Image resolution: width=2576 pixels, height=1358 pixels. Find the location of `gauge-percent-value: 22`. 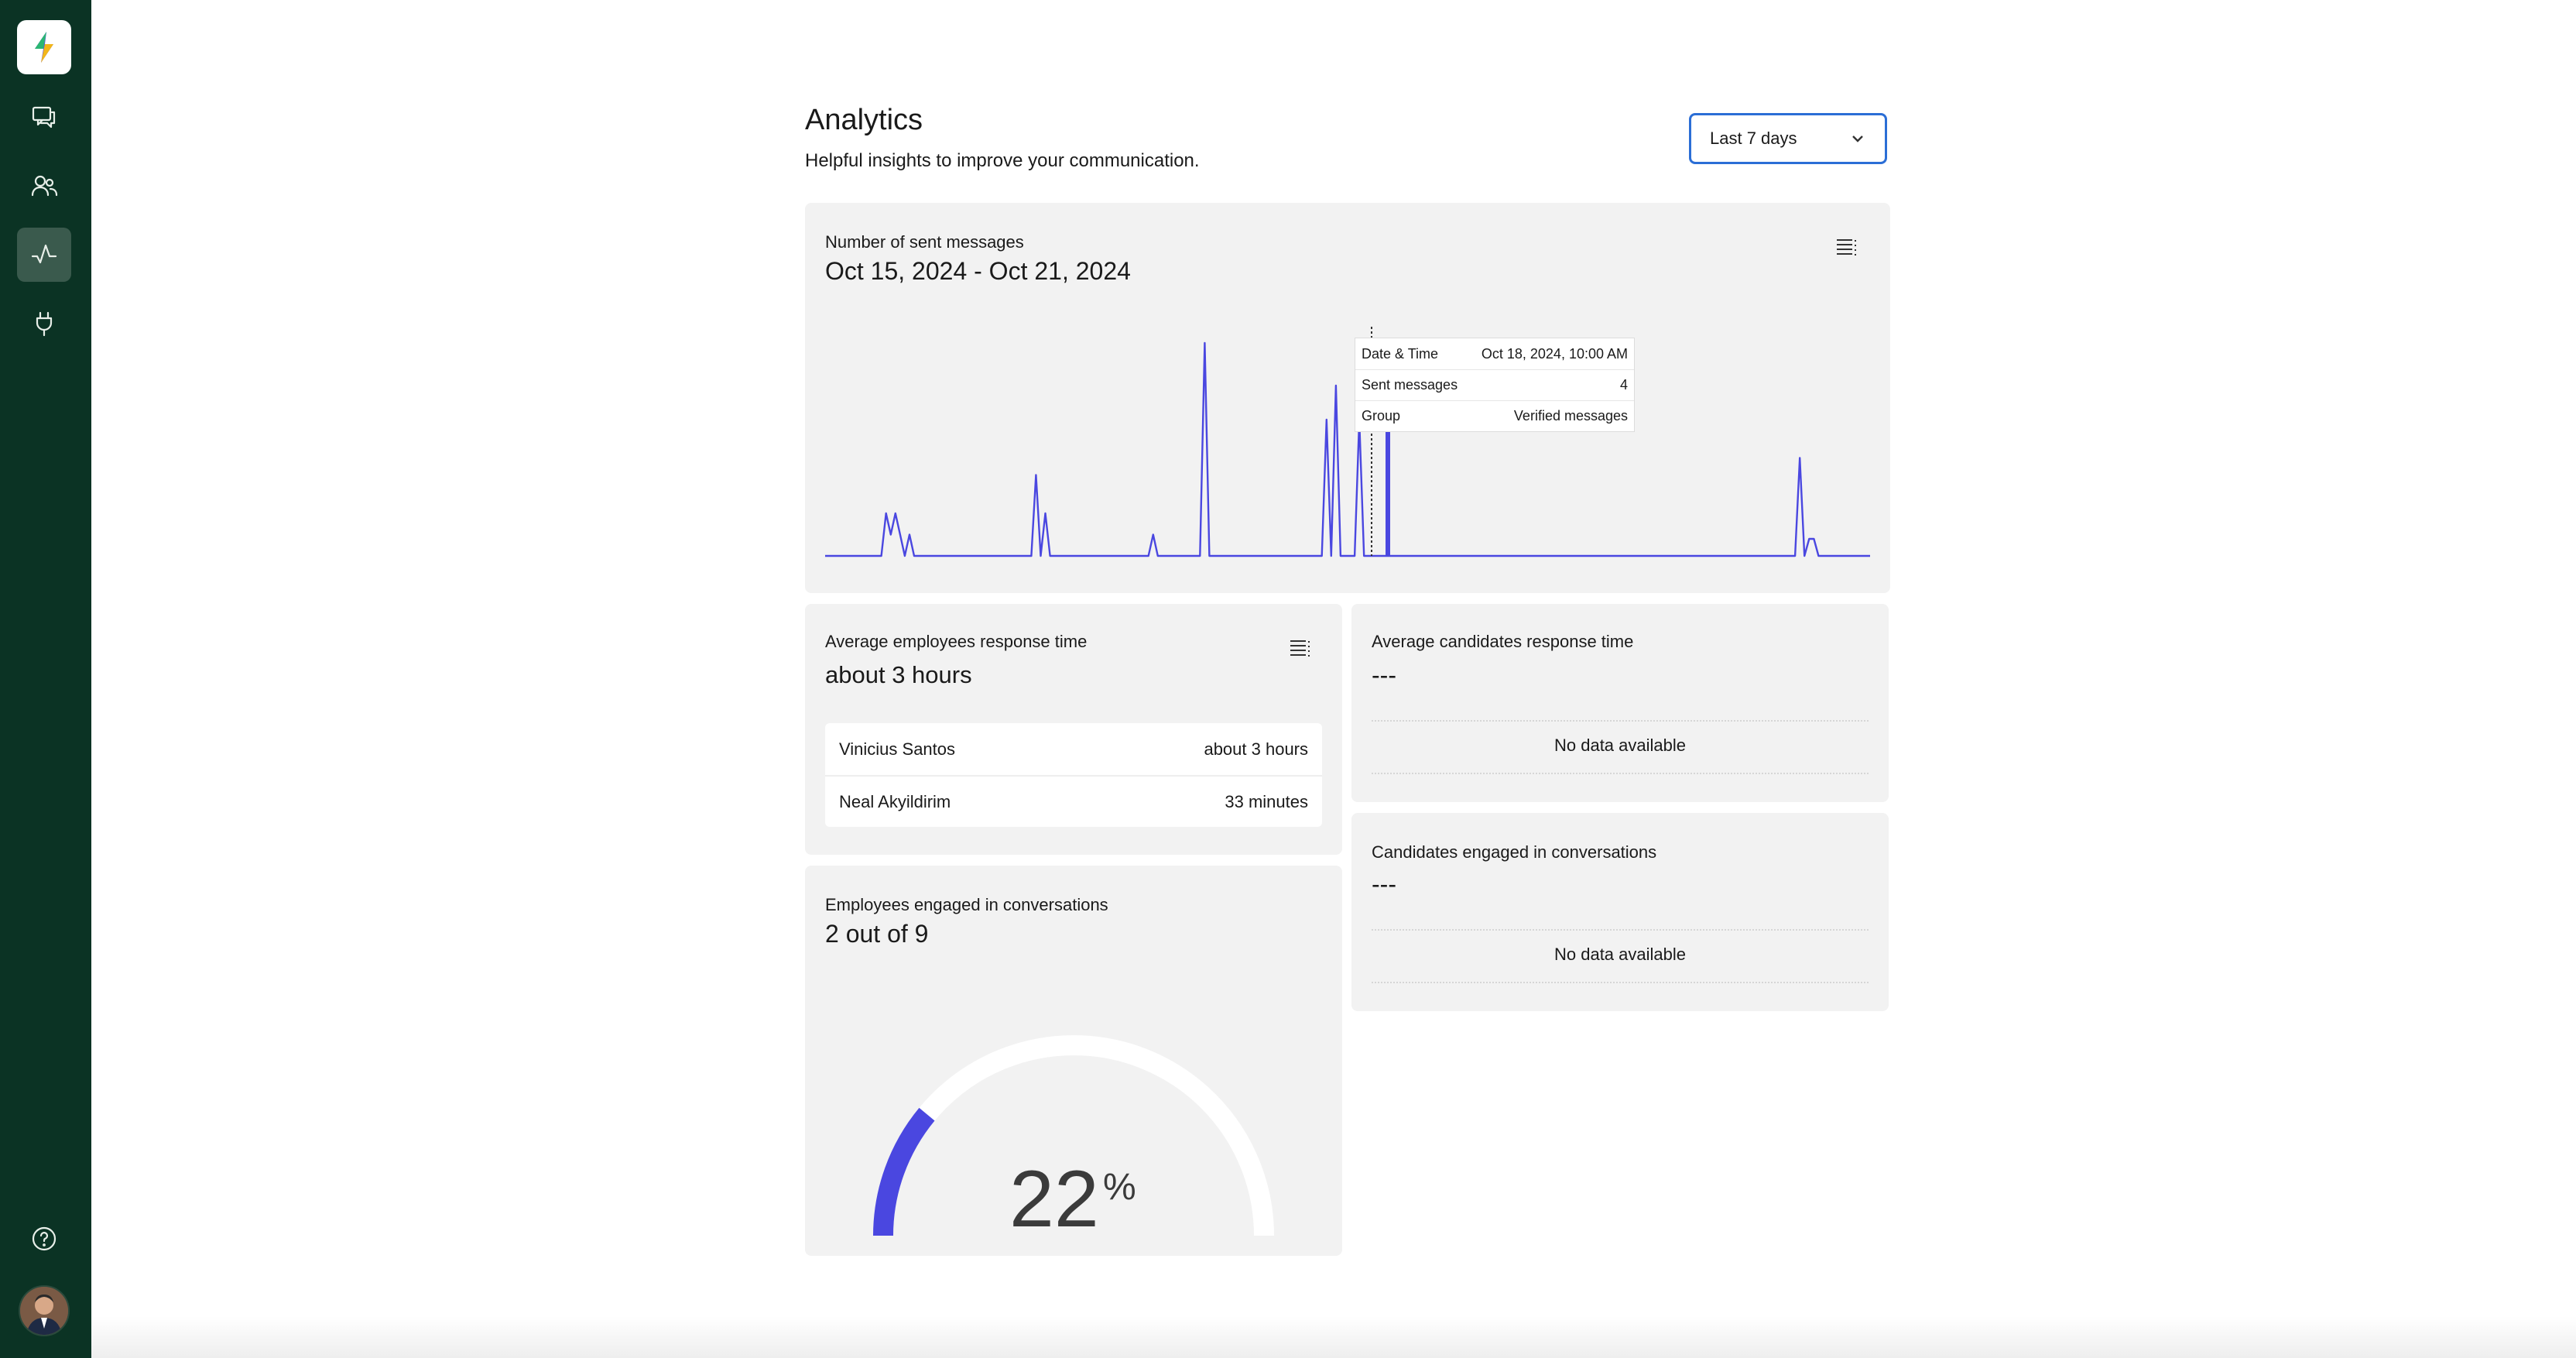

gauge-percent-value: 22 is located at coordinates (1054, 1199).